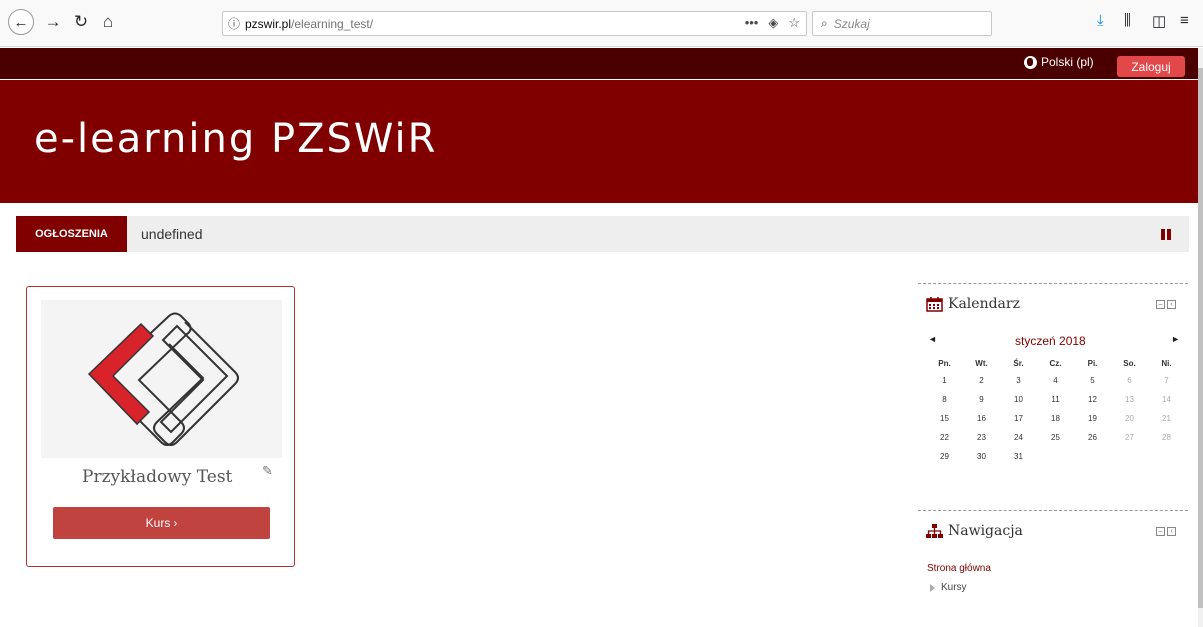  What do you see at coordinates (981, 418) in the screenshot?
I see `calendar-day: 16` at bounding box center [981, 418].